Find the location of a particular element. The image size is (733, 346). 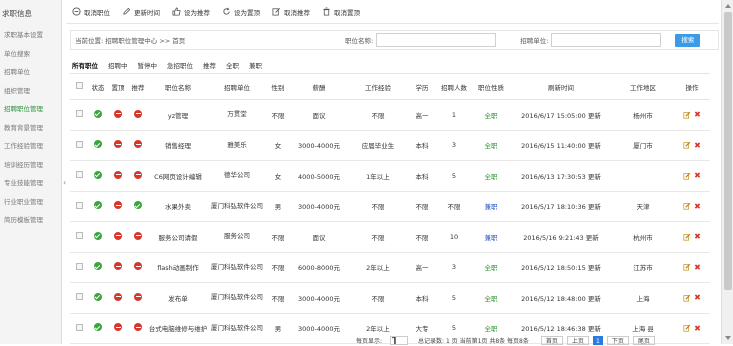

position-name: flash动画制作 is located at coordinates (178, 267).